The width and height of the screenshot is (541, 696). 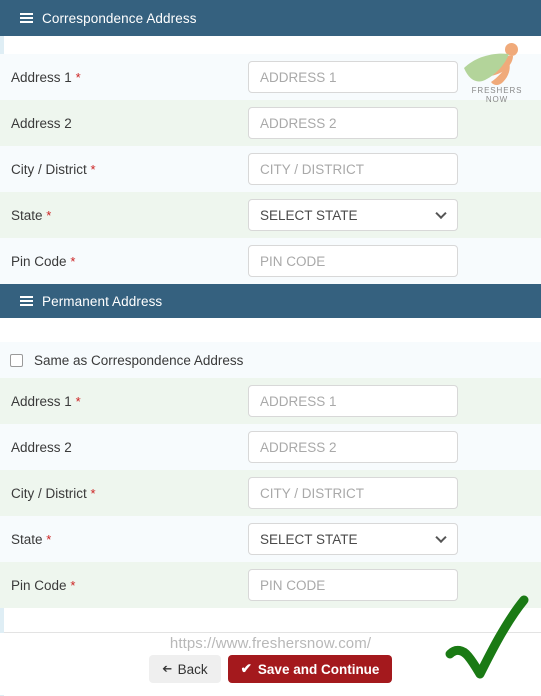 What do you see at coordinates (246, 668) in the screenshot?
I see `check-icon: ✔` at bounding box center [246, 668].